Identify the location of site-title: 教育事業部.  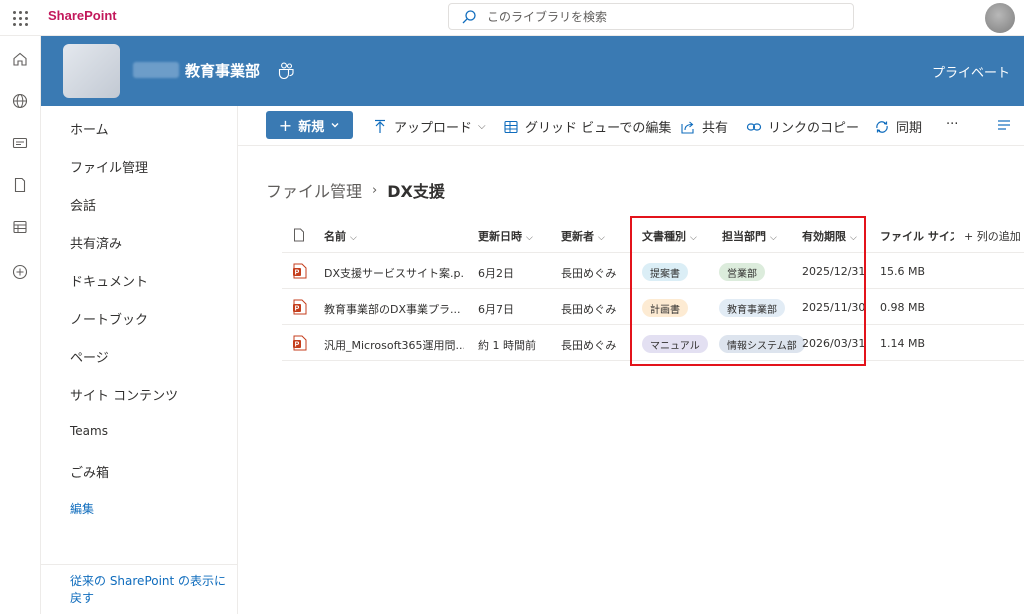
(222, 70).